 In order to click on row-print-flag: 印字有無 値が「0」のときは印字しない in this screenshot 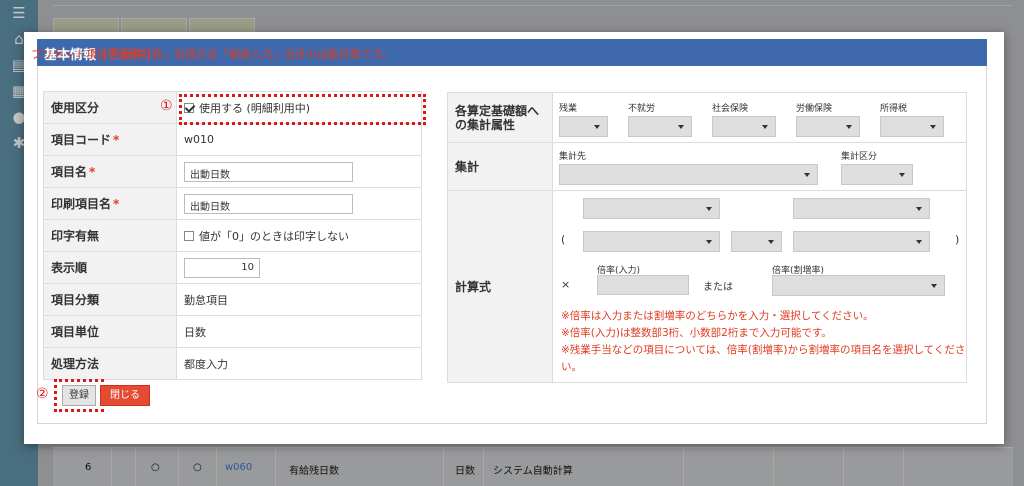, I will do `click(232, 235)`.